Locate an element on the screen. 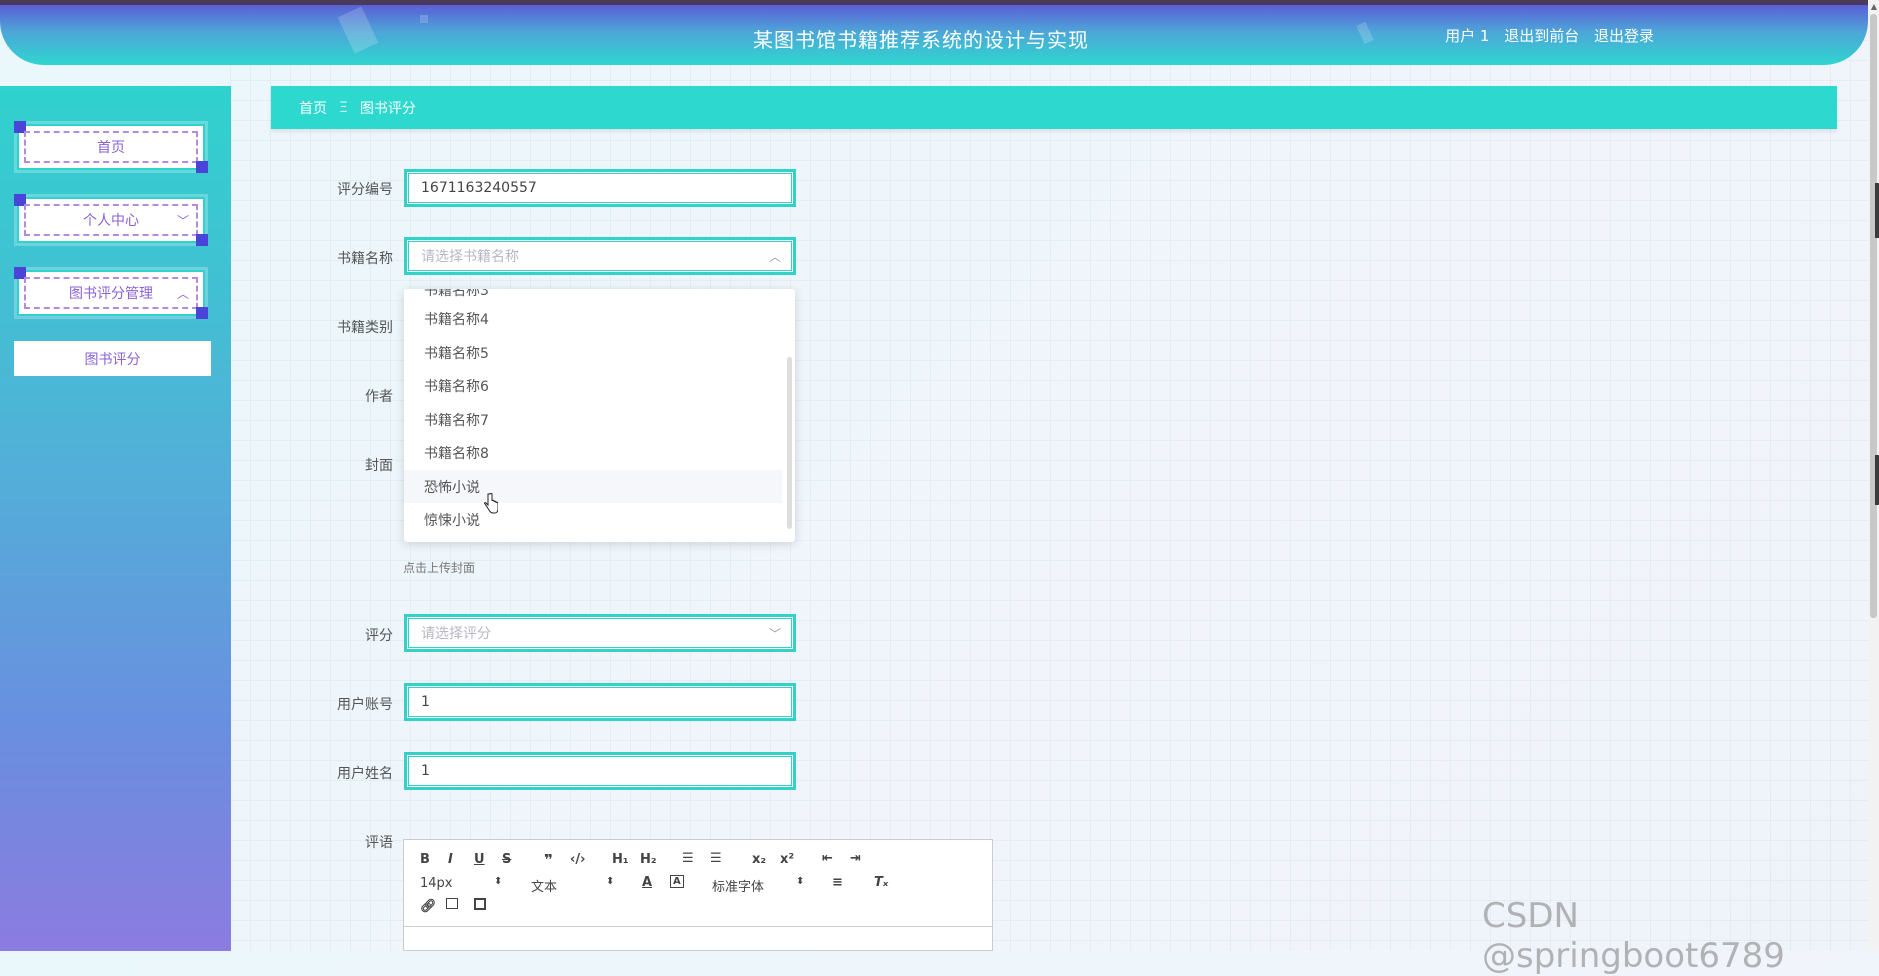  font-color-icon: A is located at coordinates (647, 882).